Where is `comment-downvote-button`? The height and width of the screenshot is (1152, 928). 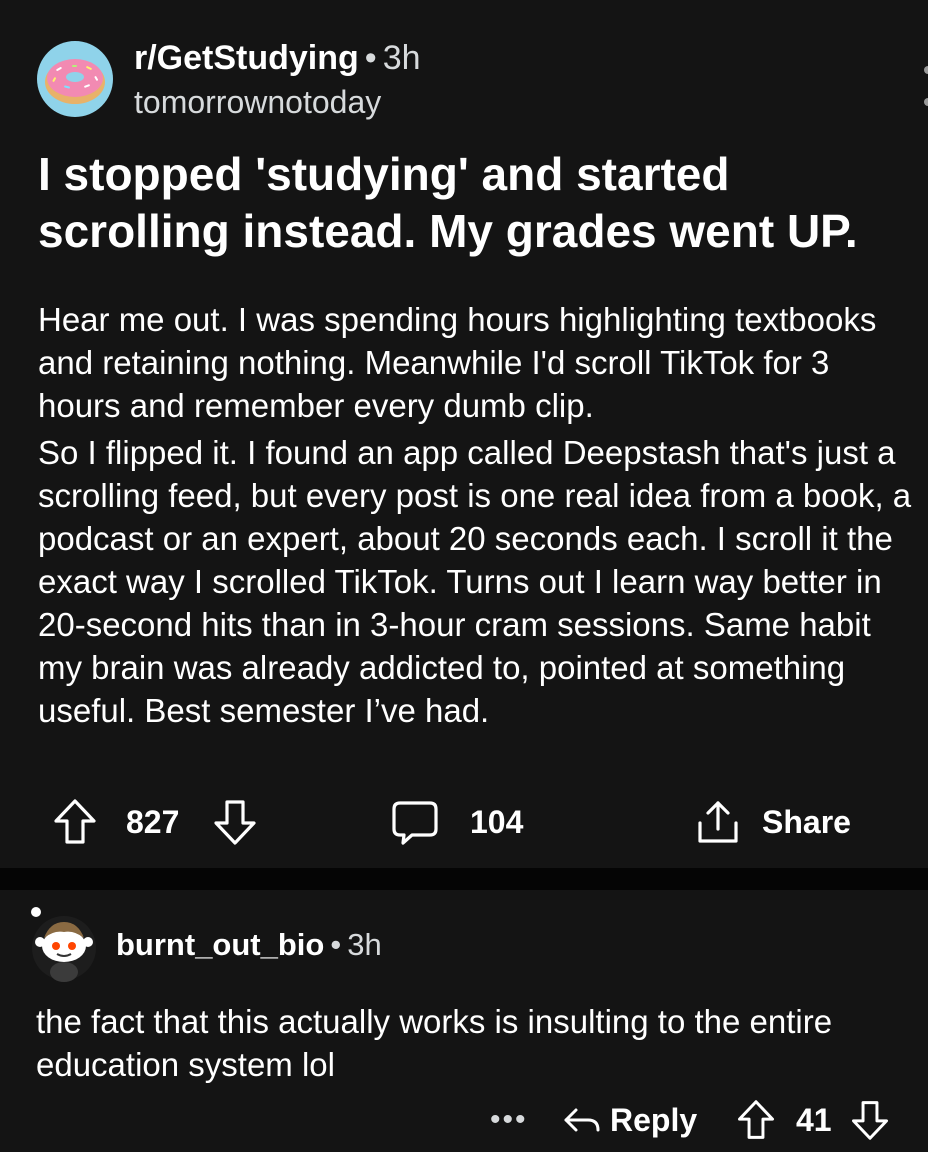
comment-downvote-button is located at coordinates (870, 1120).